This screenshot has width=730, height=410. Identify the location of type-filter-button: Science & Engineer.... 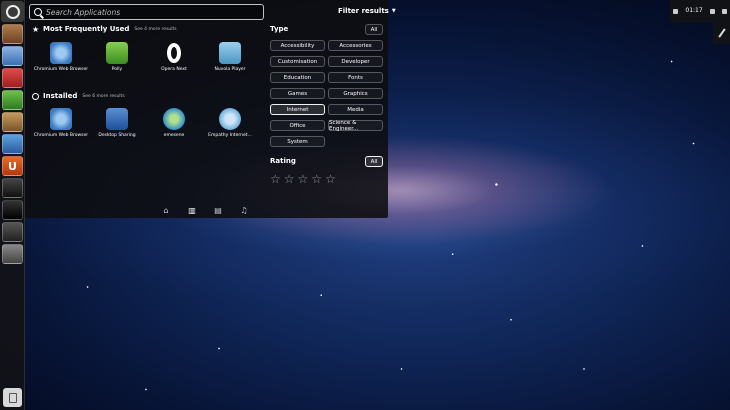
(355, 126).